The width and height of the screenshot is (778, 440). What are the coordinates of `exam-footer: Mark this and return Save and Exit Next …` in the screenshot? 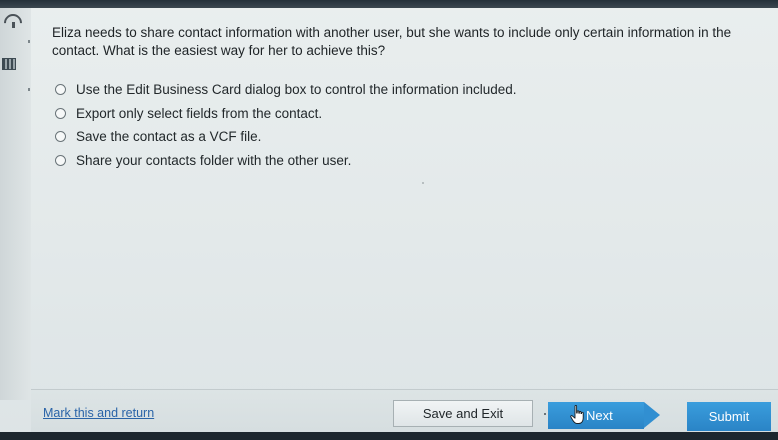 It's located at (404, 410).